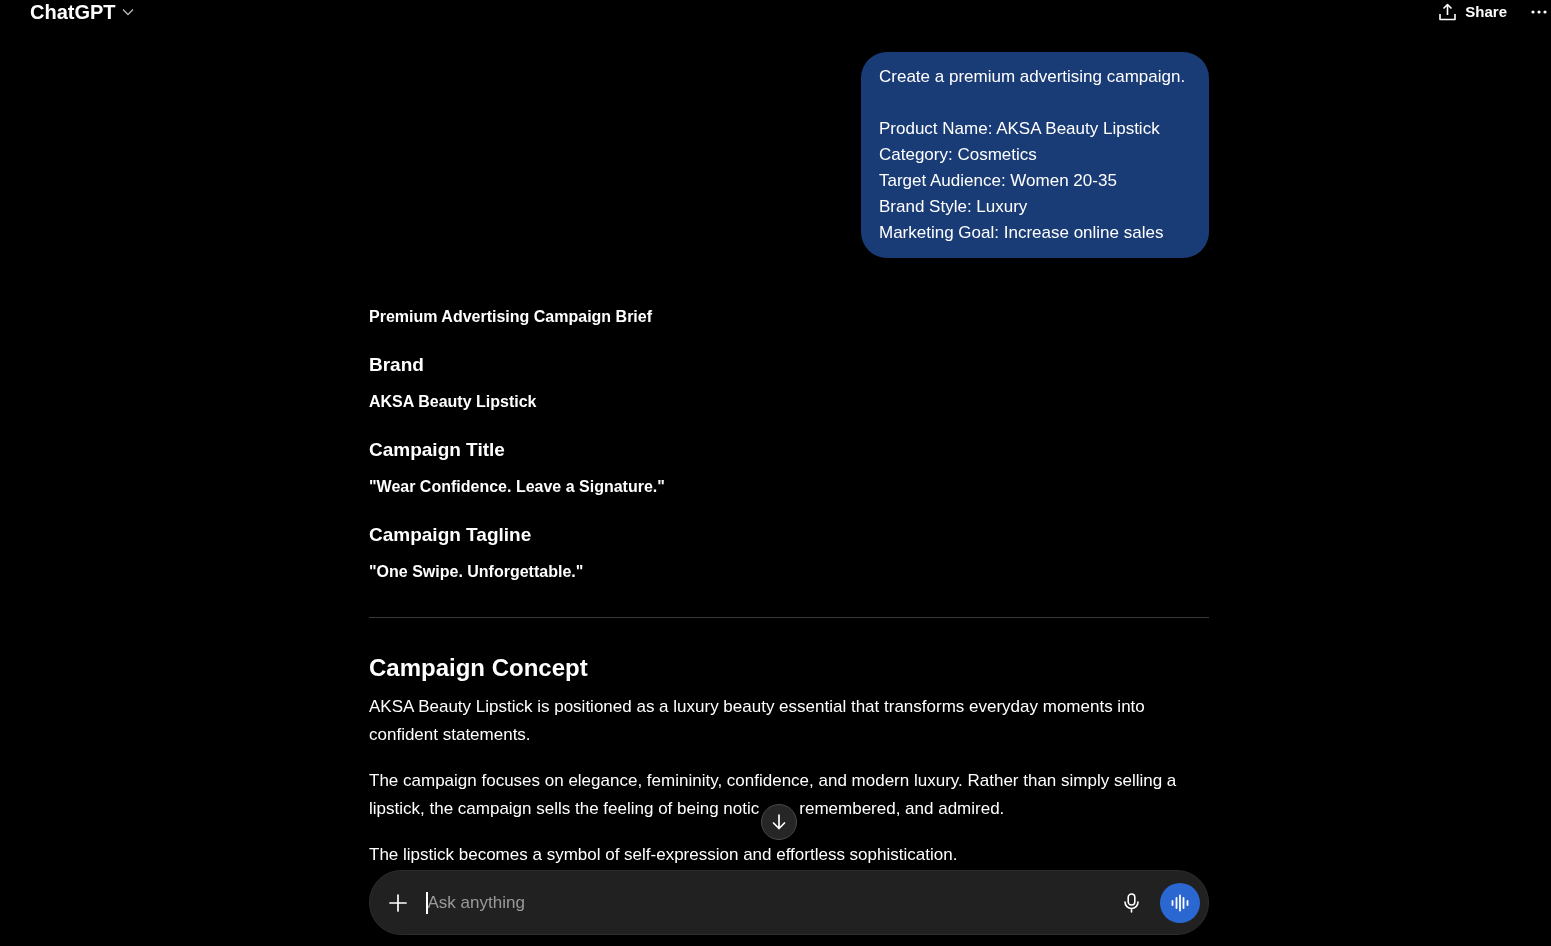  Describe the element at coordinates (902, 809) in the screenshot. I see `paragraph-text: remembered, and admired.` at that location.